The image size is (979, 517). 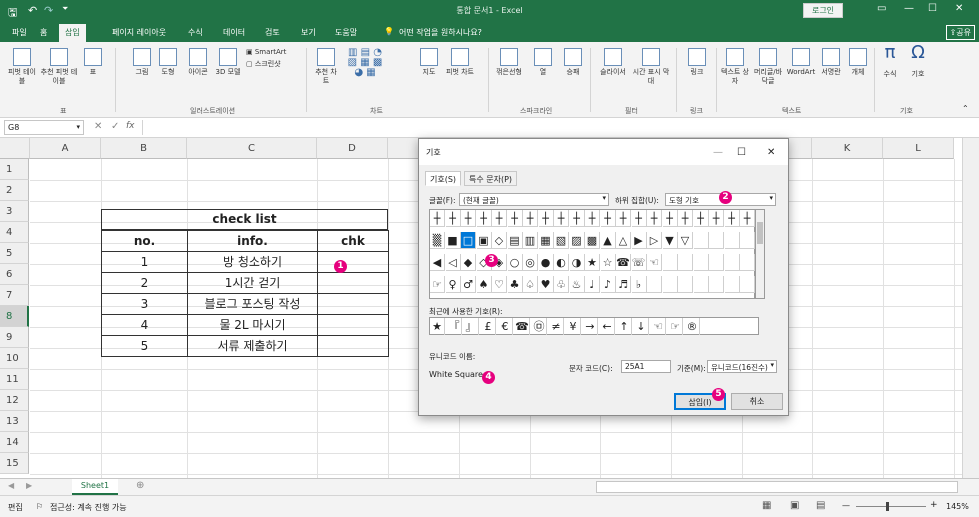 I want to click on timeline-button: 시간 표시 막대, so click(x=651, y=67).